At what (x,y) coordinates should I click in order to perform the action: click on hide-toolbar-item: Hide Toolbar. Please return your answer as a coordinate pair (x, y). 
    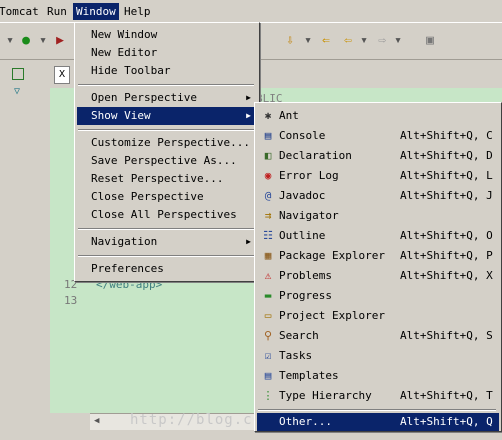
    Looking at the image, I should click on (167, 71).